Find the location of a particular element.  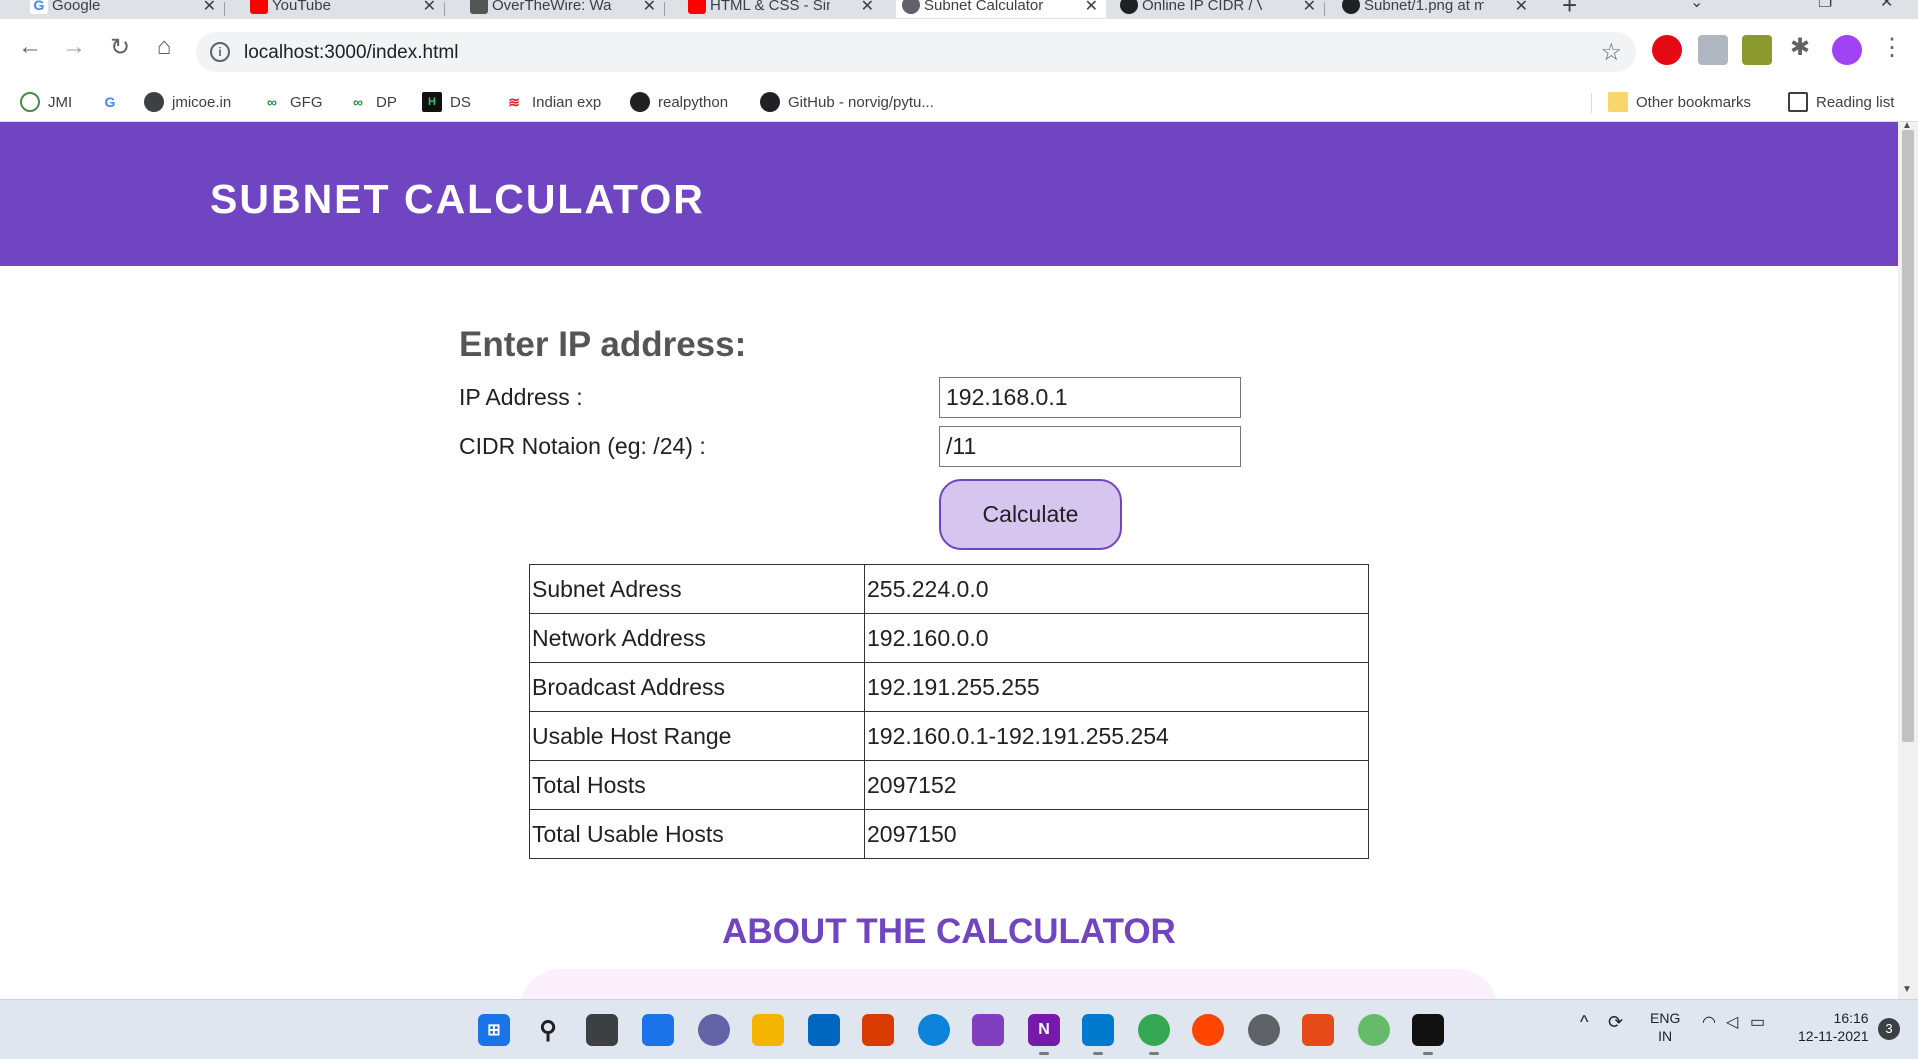

opera-extension-icon is located at coordinates (1667, 50).